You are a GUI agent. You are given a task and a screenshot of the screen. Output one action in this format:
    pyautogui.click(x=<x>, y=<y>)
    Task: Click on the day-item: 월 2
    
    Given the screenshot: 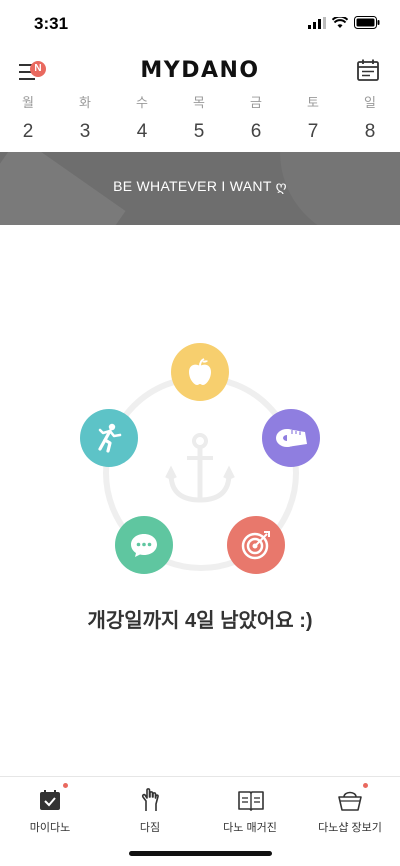 What is the action you would take?
    pyautogui.click(x=28, y=117)
    